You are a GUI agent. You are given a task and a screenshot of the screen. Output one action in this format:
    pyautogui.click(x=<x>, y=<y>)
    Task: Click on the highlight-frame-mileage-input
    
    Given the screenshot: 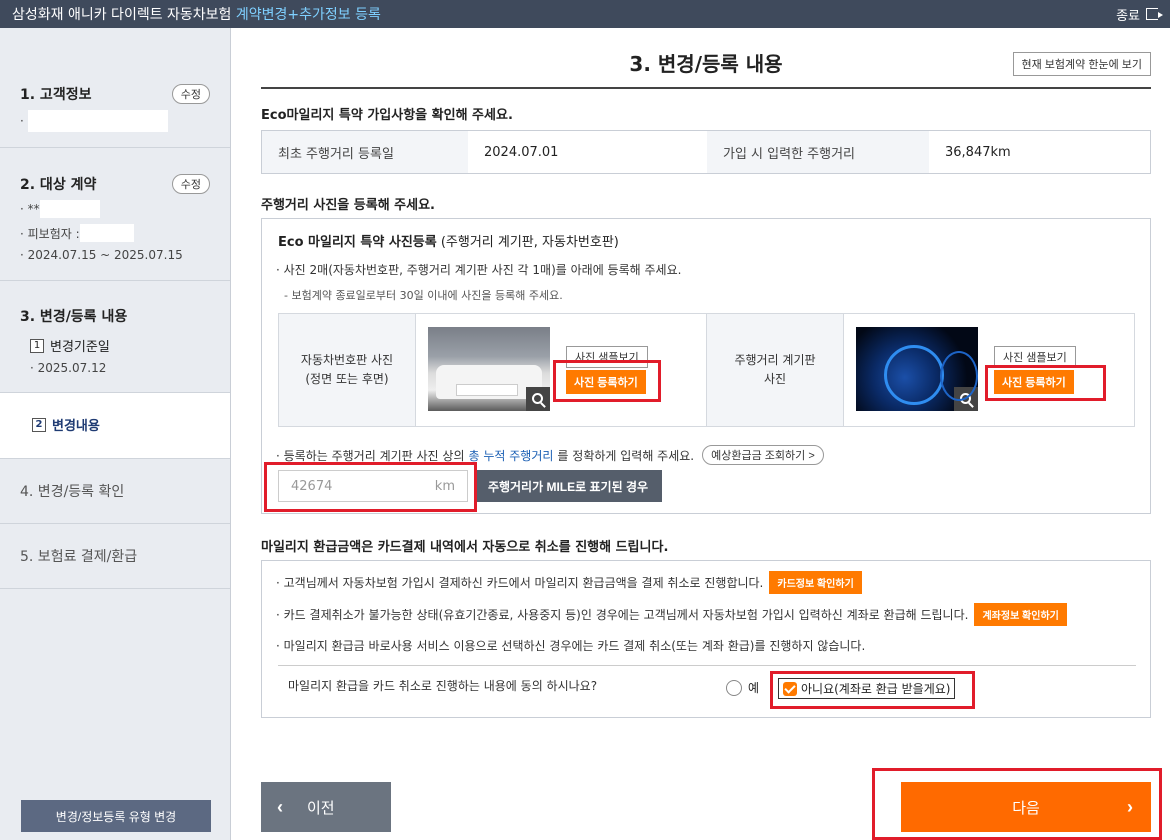 What is the action you would take?
    pyautogui.click(x=370, y=487)
    